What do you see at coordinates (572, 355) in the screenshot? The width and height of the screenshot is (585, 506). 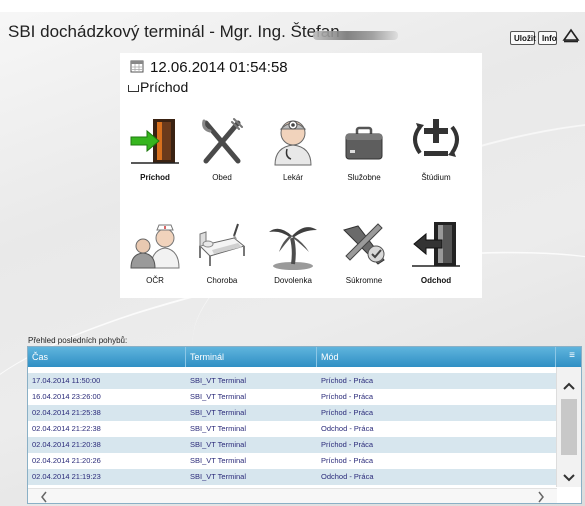 I see `column-menu-icon: ≡` at bounding box center [572, 355].